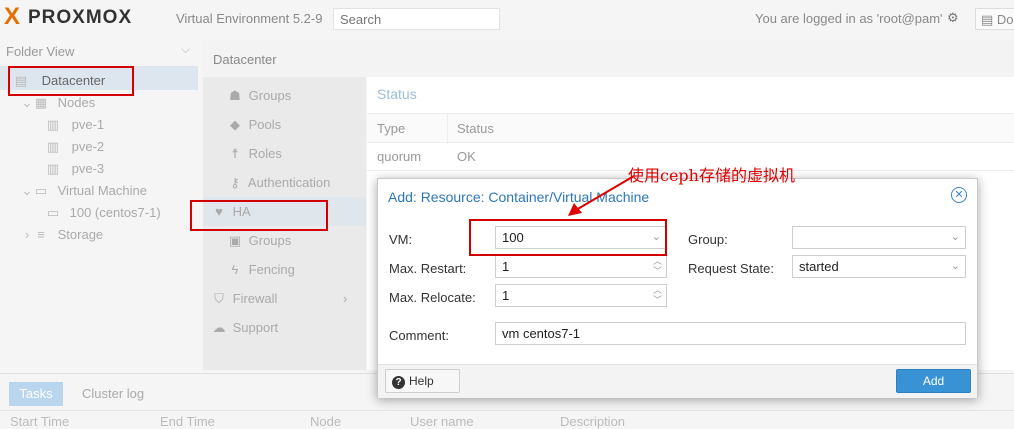  I want to click on tree-item-label: Virtual Machine, so click(102, 190).